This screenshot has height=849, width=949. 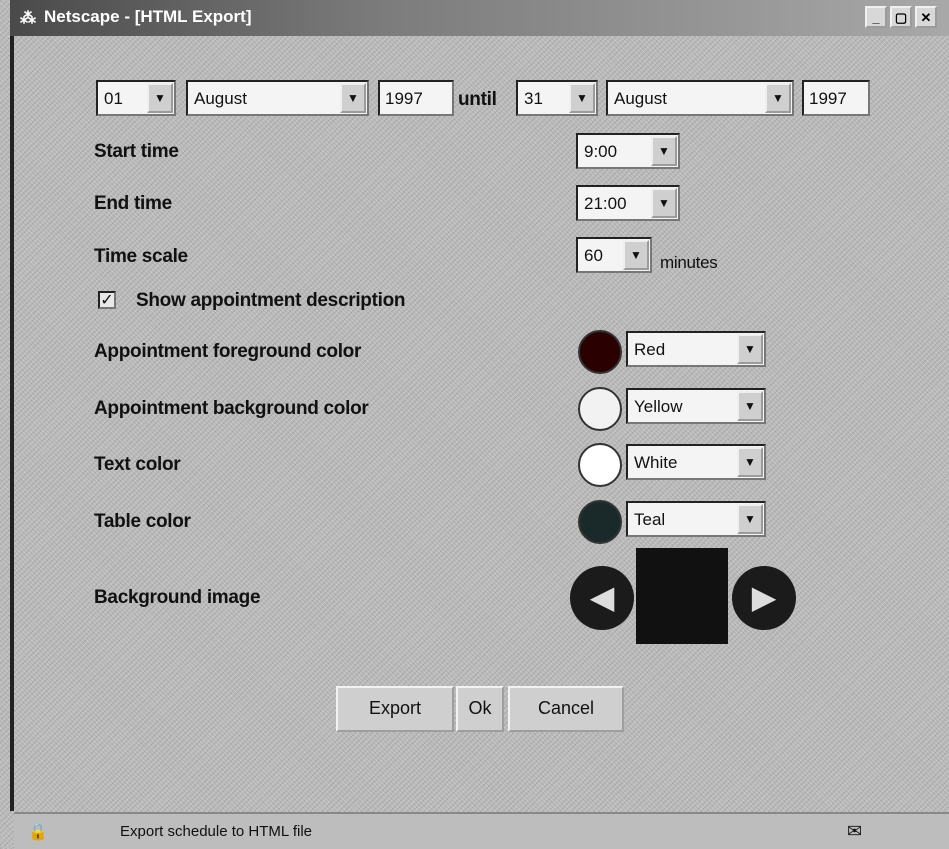 I want to click on maximize-button: ▢, so click(x=901, y=17).